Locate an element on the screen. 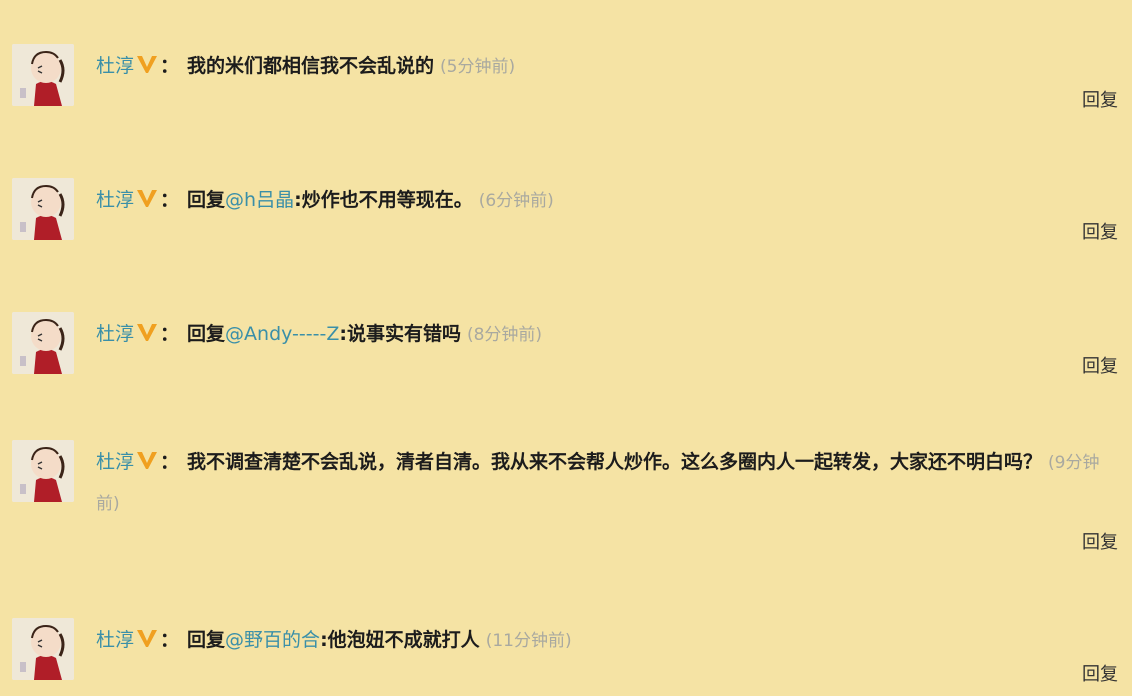 The width and height of the screenshot is (1132, 696). comment-body: 杜淳 ： 我的米们都相信我不会乱说的 (5分钟前) is located at coordinates (606, 66).